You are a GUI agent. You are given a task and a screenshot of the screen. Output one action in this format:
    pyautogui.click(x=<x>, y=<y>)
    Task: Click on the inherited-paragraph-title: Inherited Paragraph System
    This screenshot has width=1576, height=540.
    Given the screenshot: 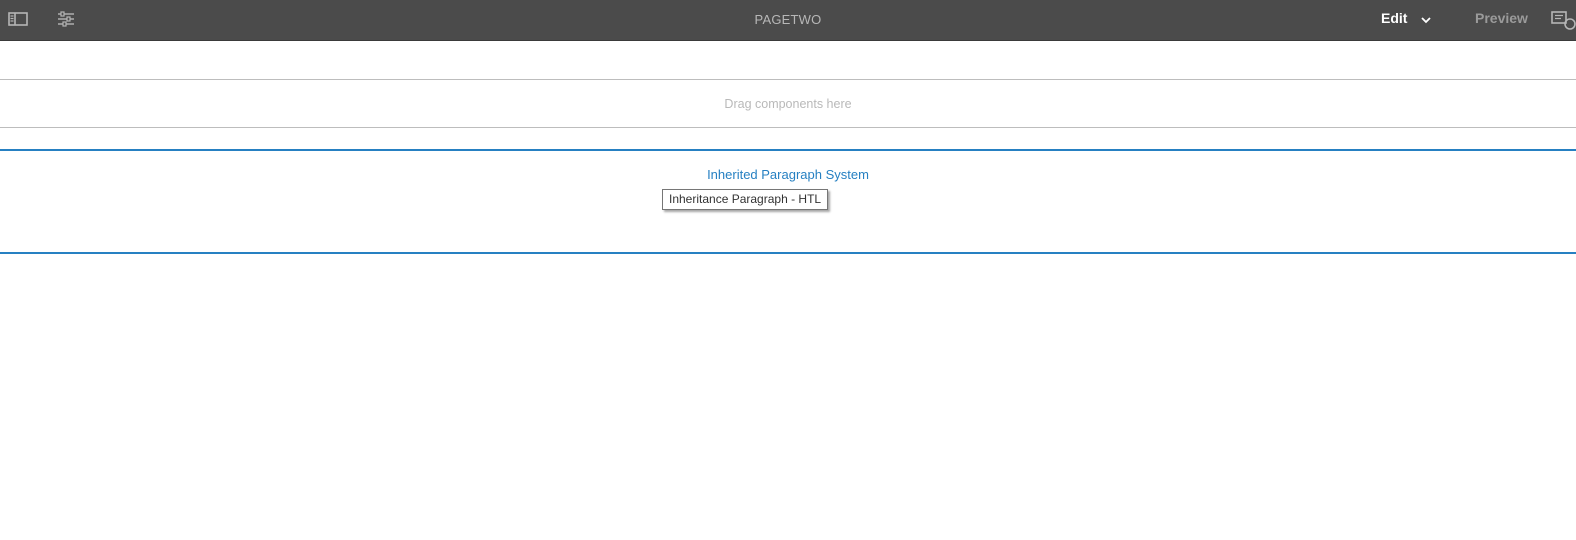 What is the action you would take?
    pyautogui.click(x=788, y=174)
    